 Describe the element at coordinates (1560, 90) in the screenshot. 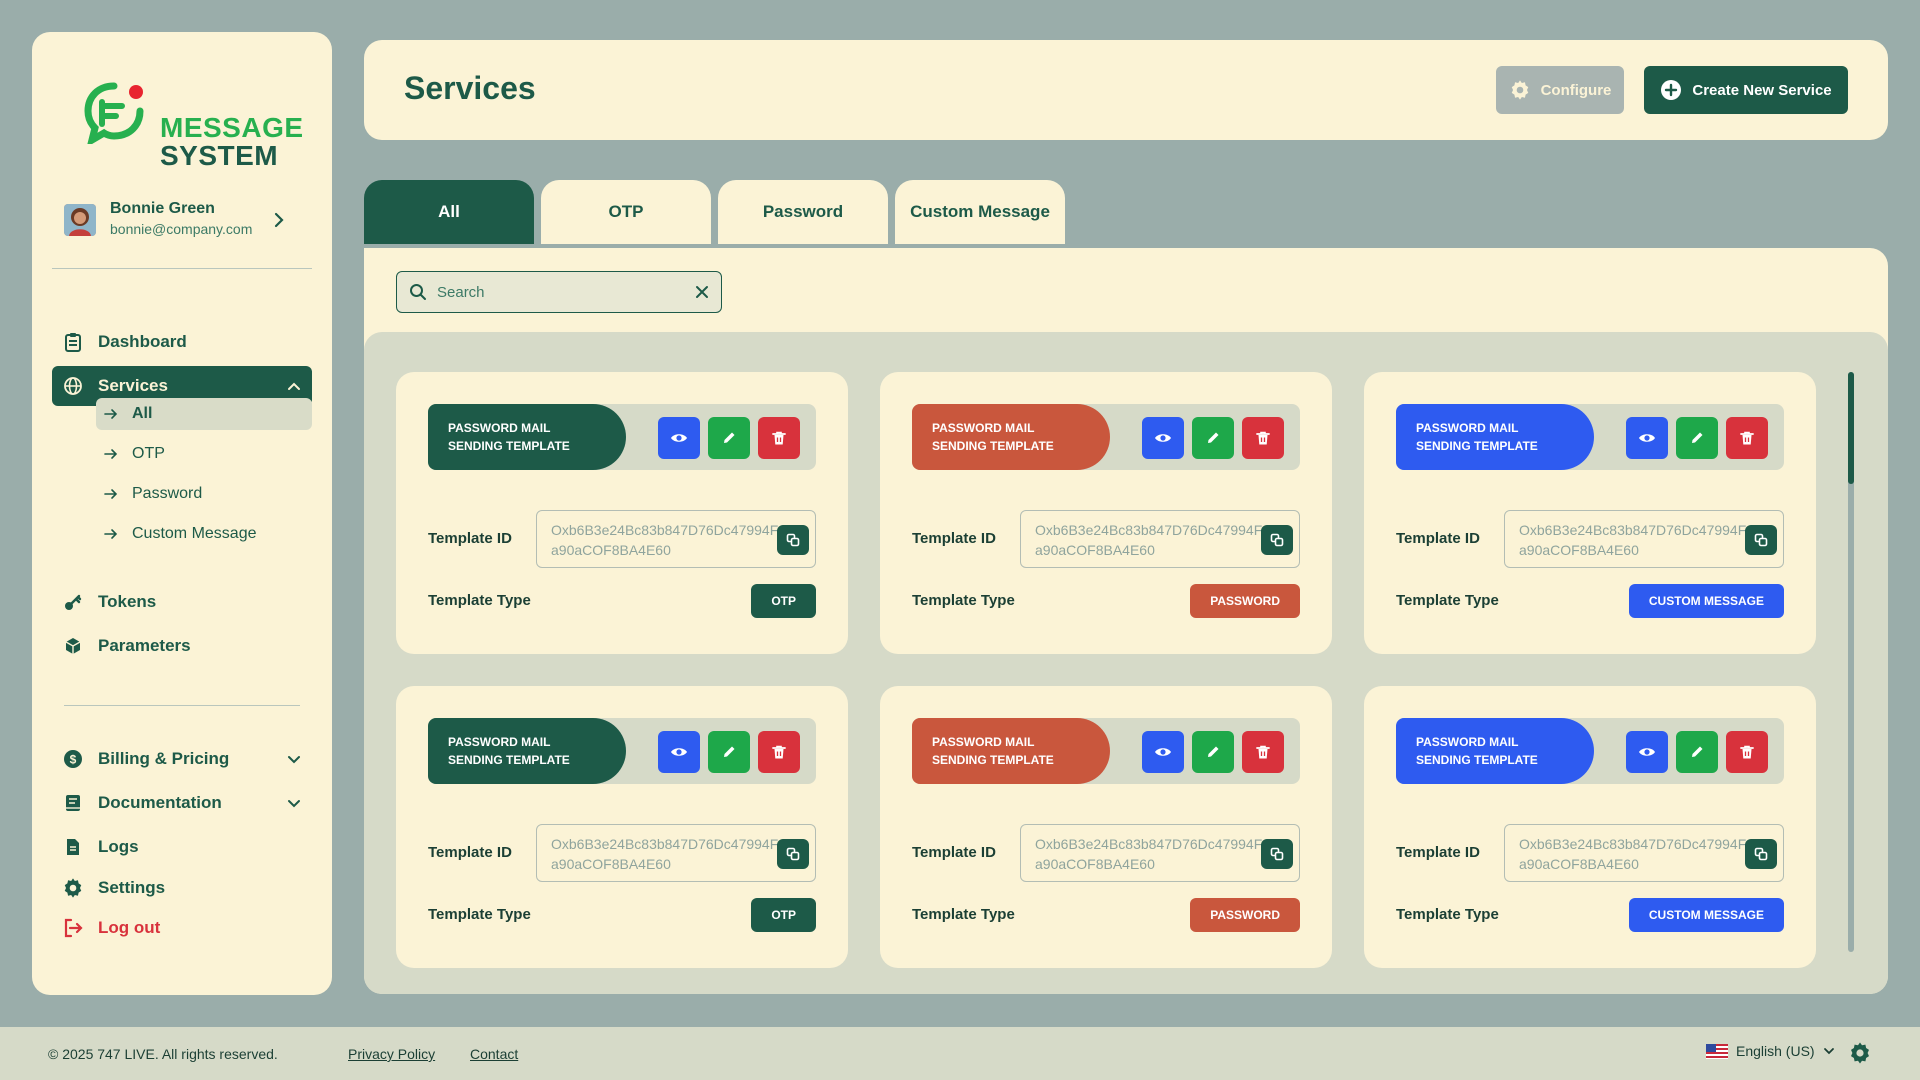

I see `configure-button: Configure` at that location.